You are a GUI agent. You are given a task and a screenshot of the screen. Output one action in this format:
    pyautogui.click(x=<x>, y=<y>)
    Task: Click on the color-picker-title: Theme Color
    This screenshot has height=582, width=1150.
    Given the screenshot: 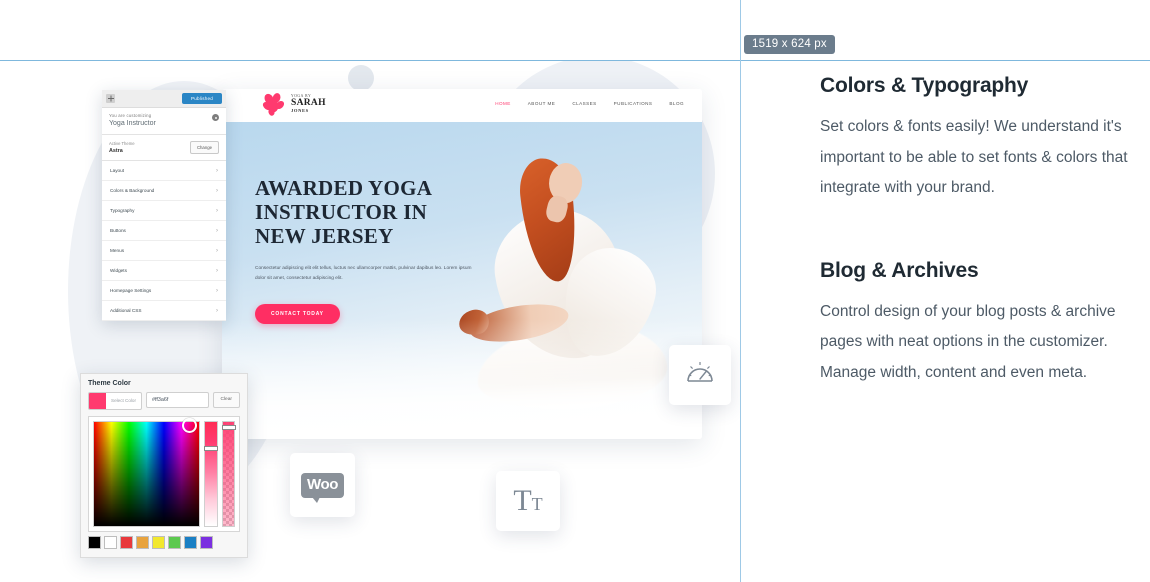 What is the action you would take?
    pyautogui.click(x=109, y=383)
    